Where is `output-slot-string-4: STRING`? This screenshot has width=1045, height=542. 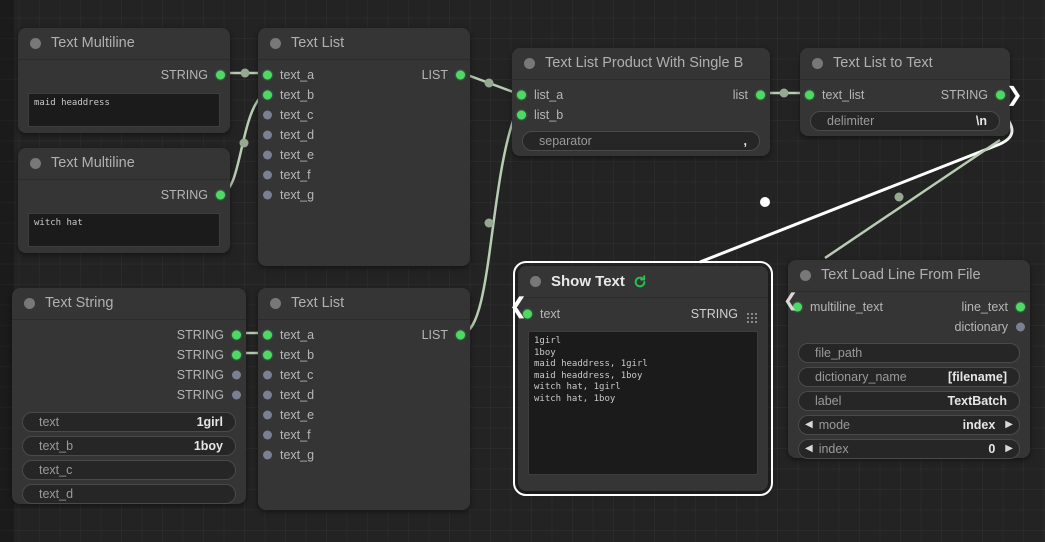 output-slot-string-4: STRING is located at coordinates (129, 395).